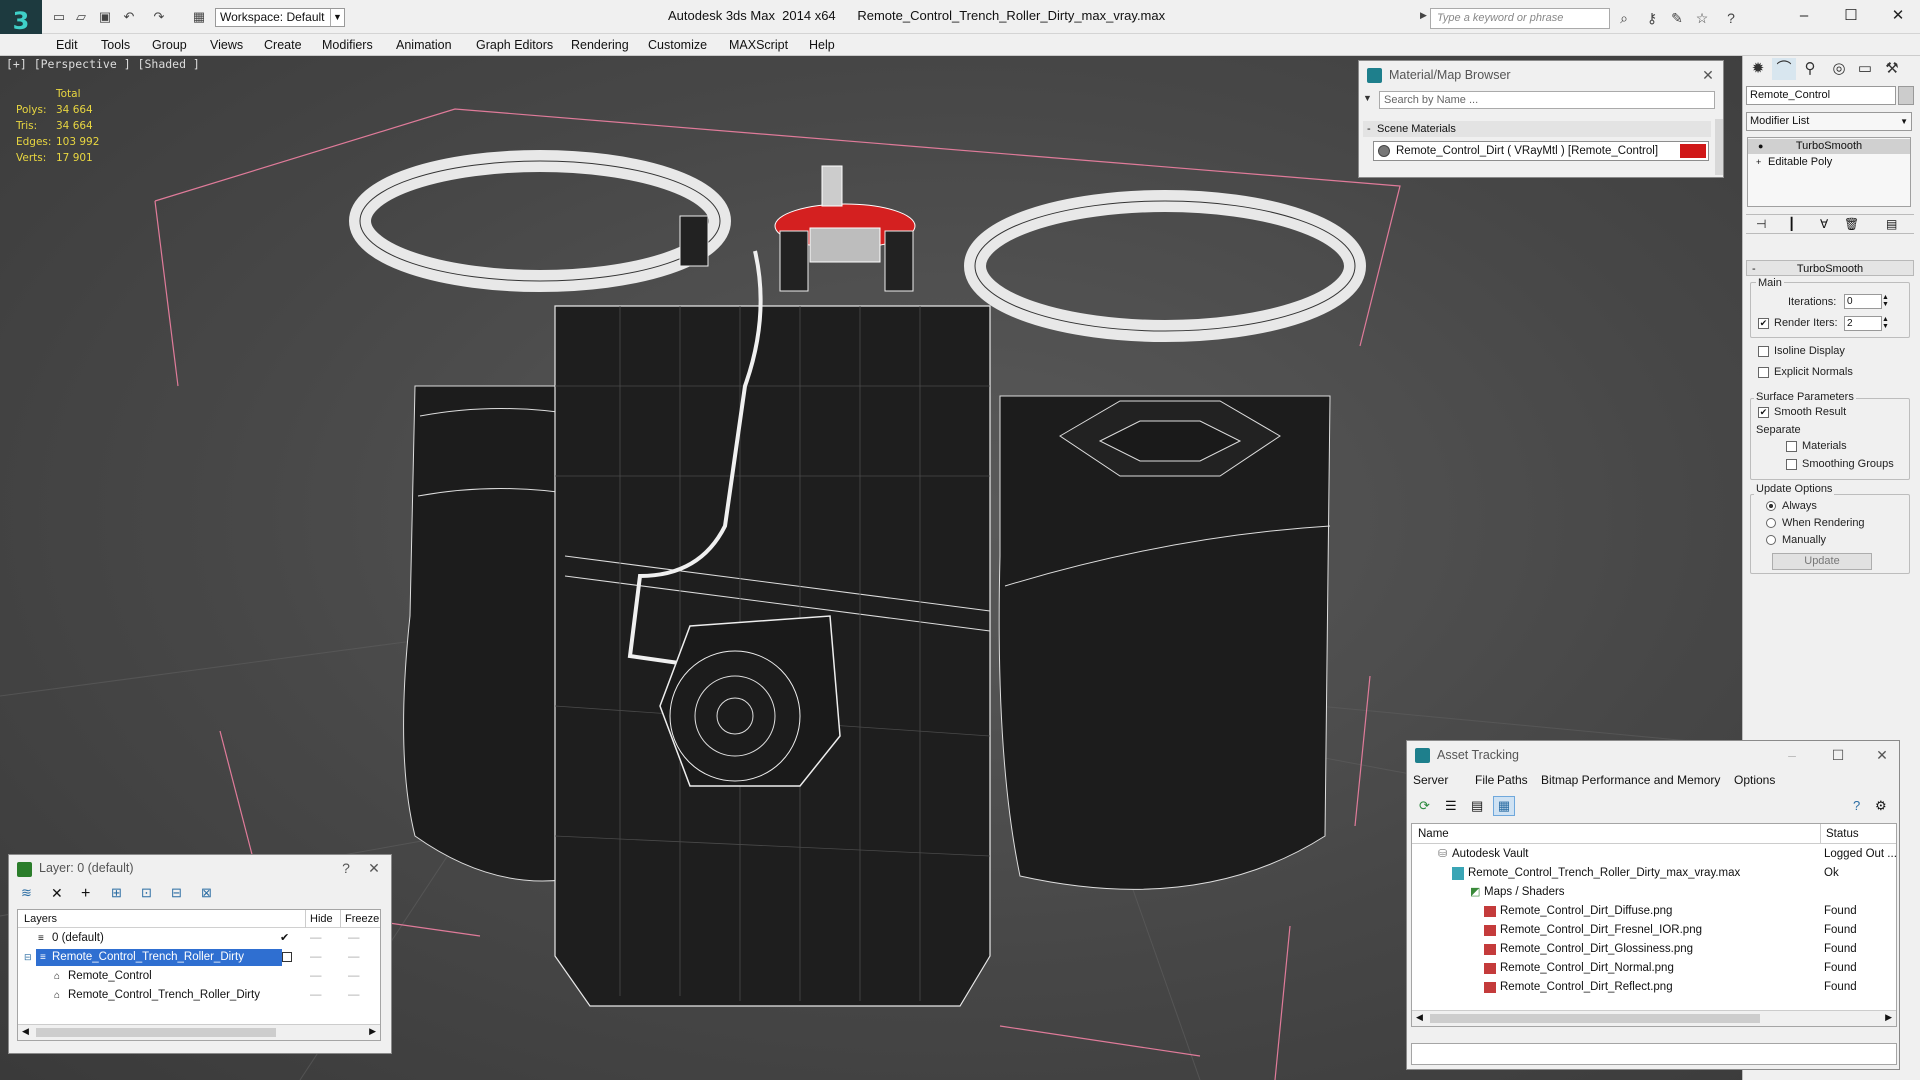  What do you see at coordinates (424, 45) in the screenshot?
I see `menu-animation: Animation` at bounding box center [424, 45].